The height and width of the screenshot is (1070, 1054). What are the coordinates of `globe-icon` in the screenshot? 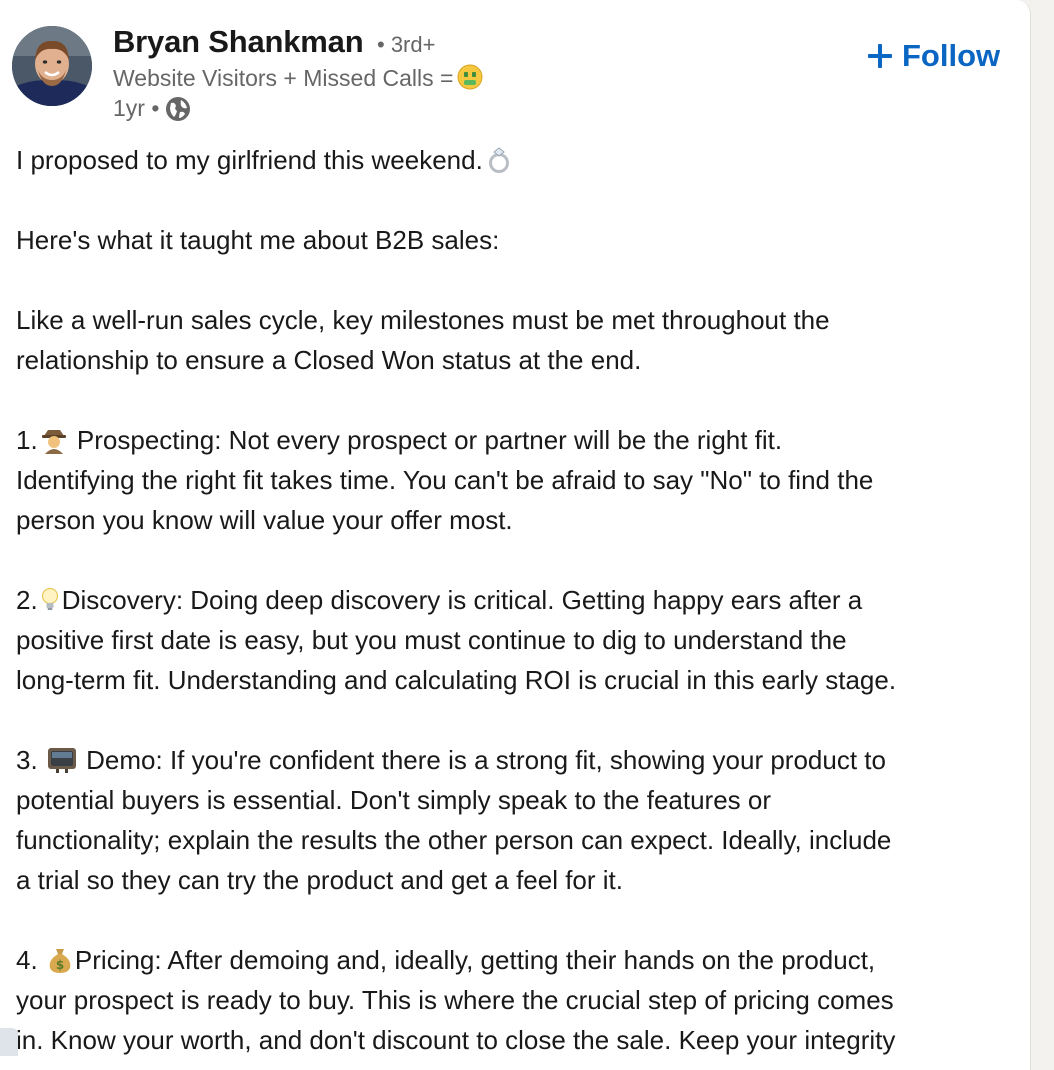 It's located at (178, 112).